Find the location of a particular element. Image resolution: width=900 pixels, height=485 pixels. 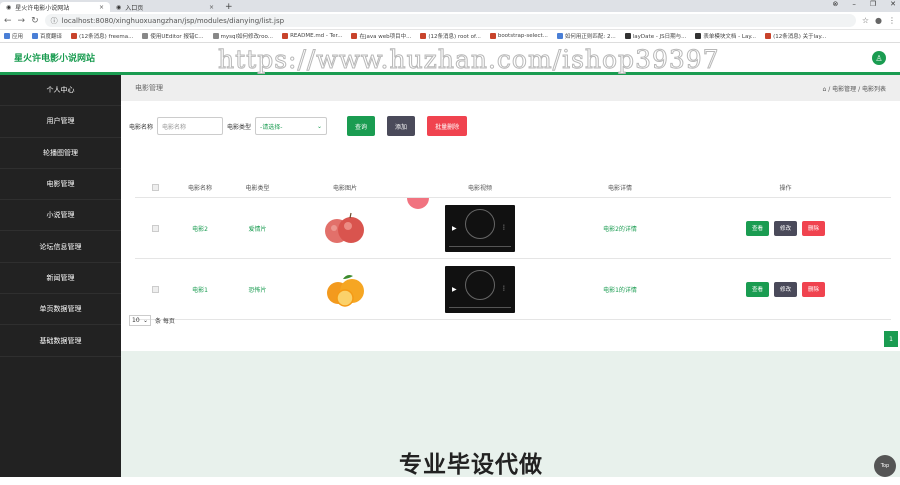

profile-icon: ● is located at coordinates (878, 20).